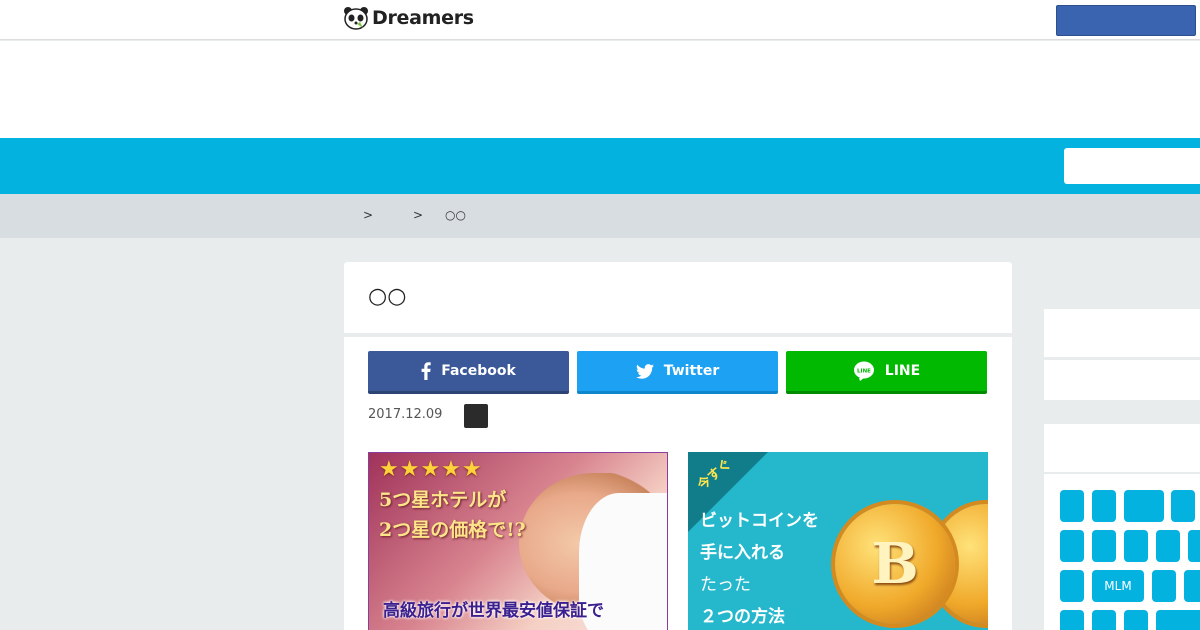  What do you see at coordinates (478, 371) in the screenshot?
I see `facebook-share-label: Facebook` at bounding box center [478, 371].